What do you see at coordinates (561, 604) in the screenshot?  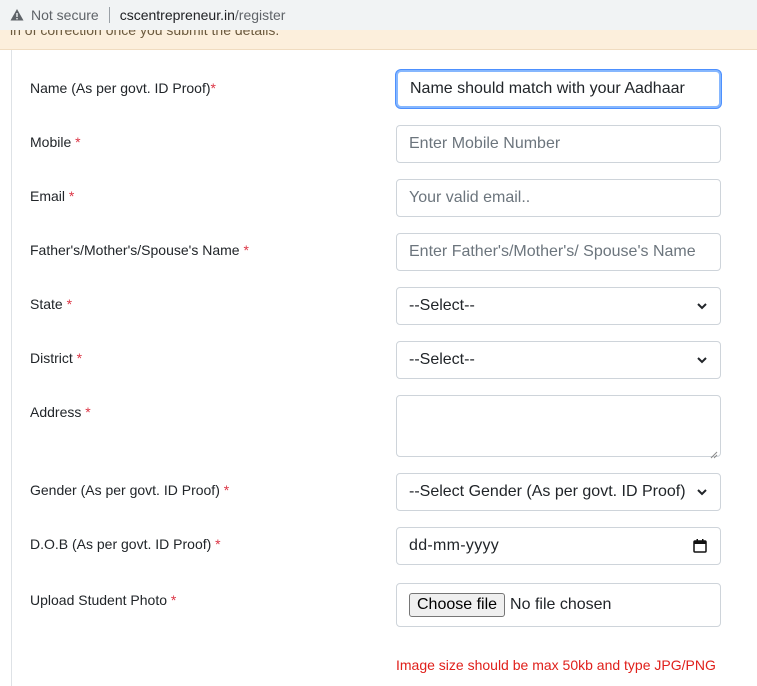 I see `no-file-text: No file chosen` at bounding box center [561, 604].